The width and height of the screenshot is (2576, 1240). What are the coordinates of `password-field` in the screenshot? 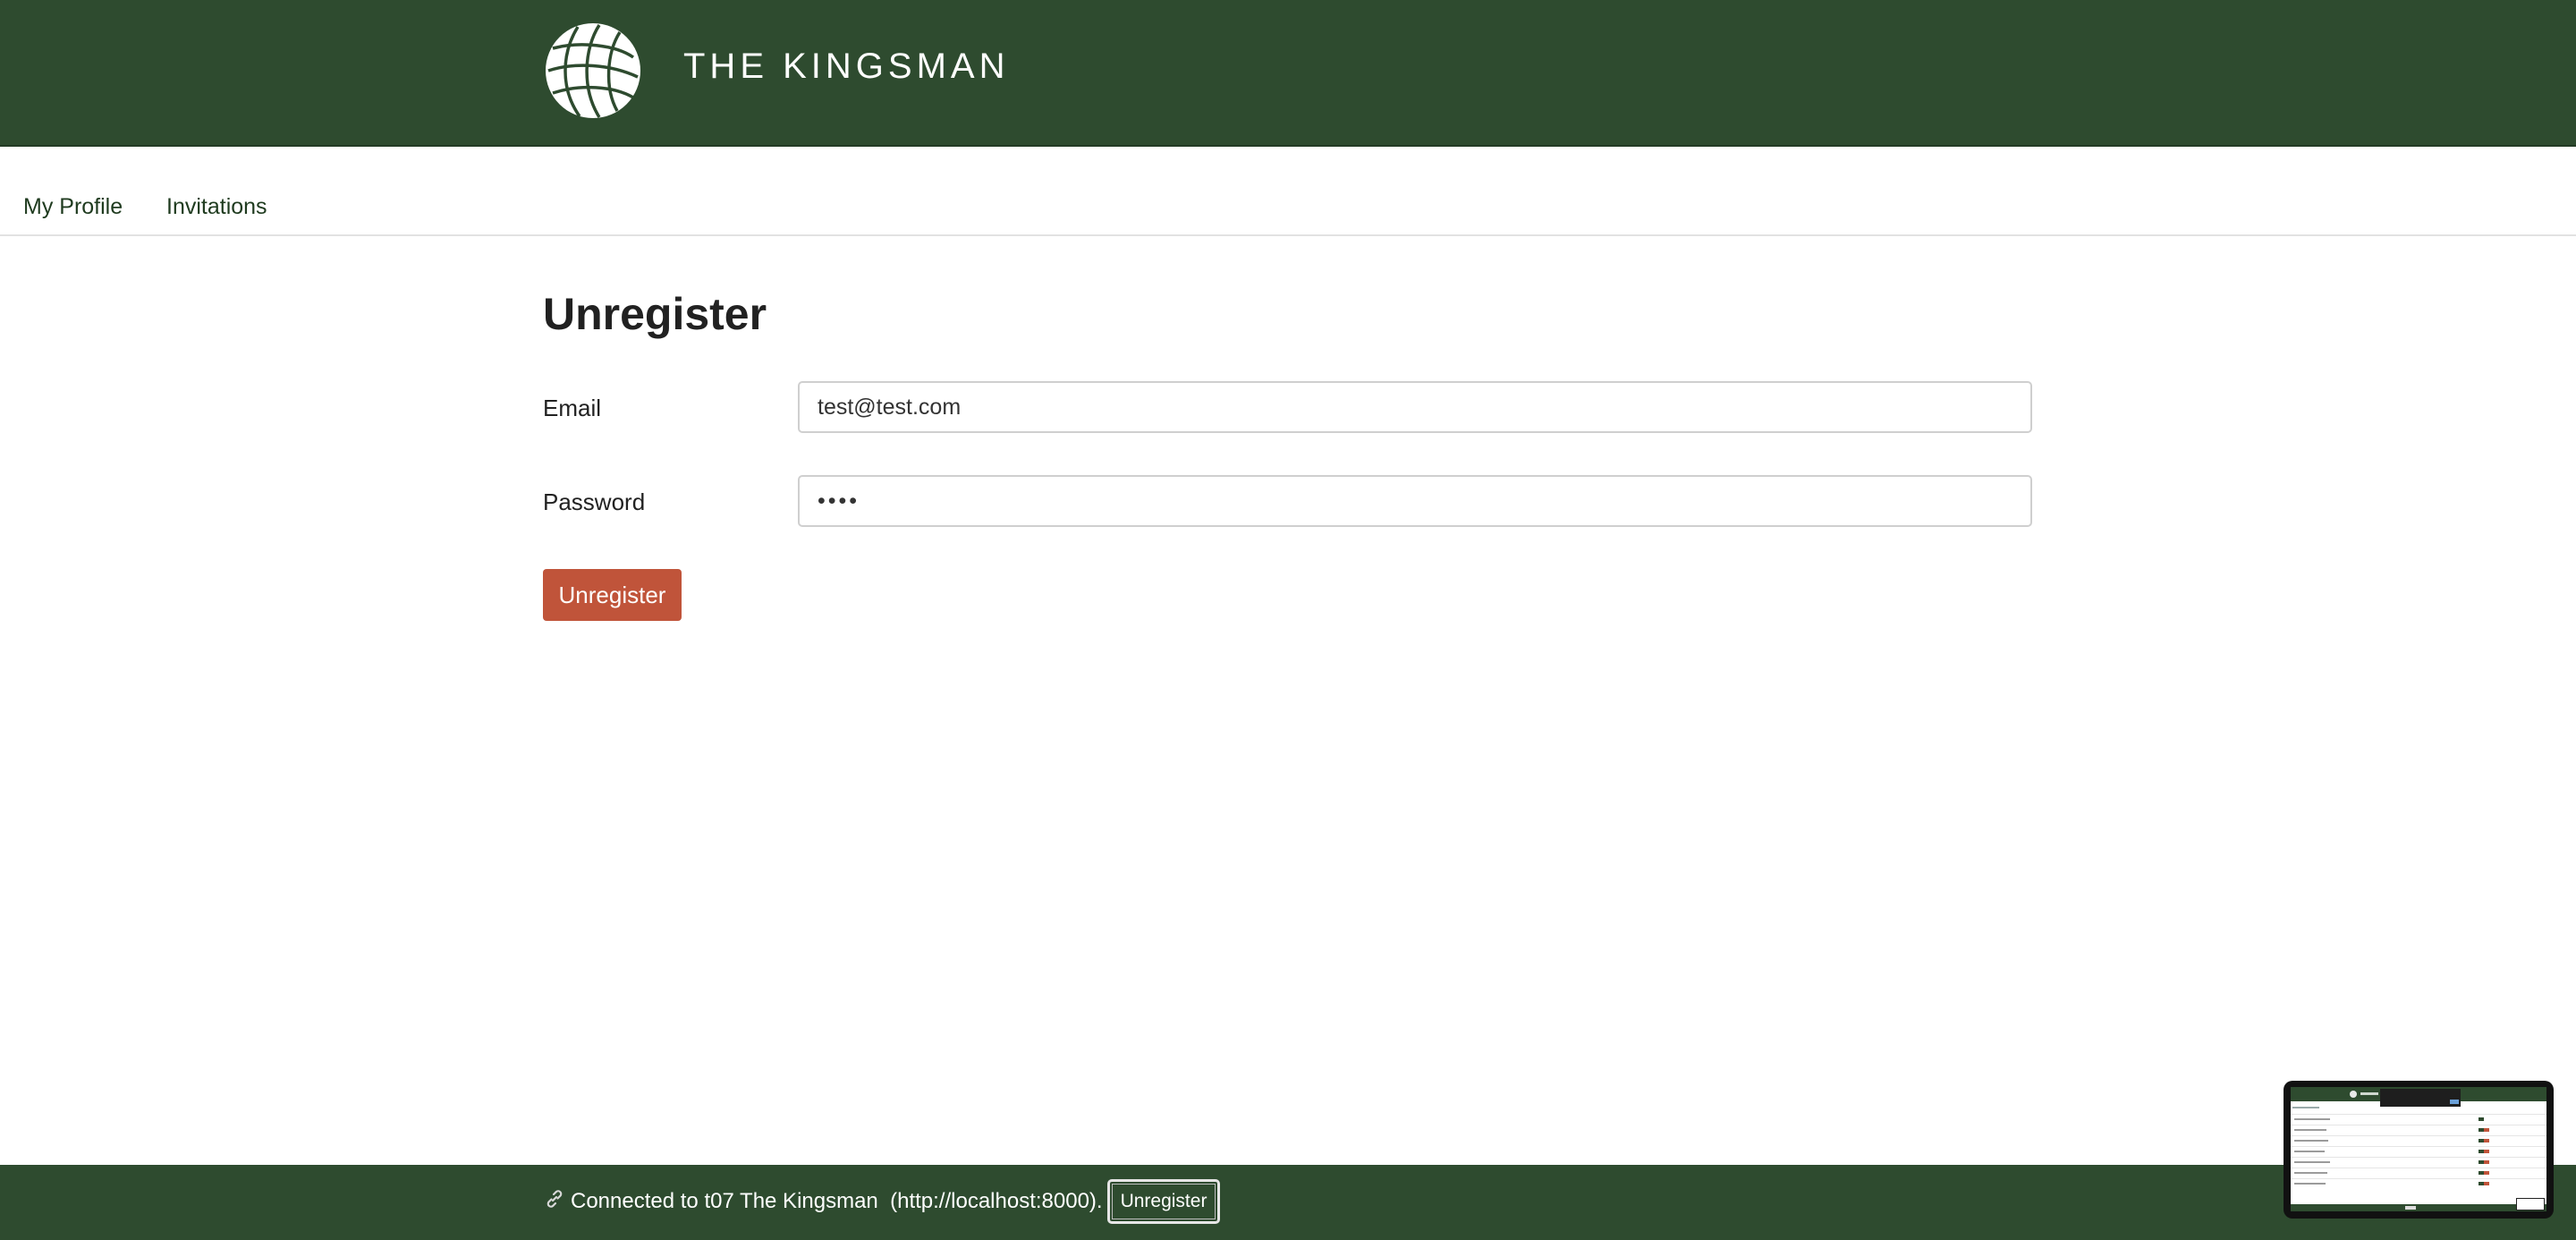 It's located at (1415, 501).